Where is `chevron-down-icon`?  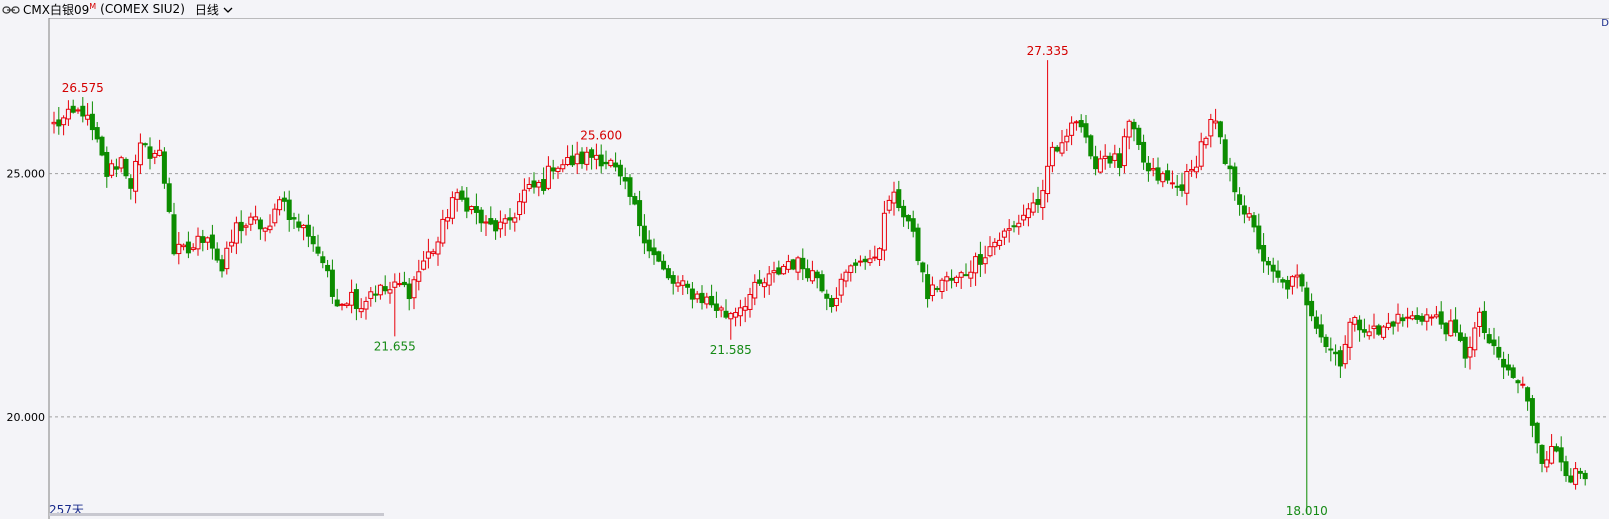
chevron-down-icon is located at coordinates (228, 10).